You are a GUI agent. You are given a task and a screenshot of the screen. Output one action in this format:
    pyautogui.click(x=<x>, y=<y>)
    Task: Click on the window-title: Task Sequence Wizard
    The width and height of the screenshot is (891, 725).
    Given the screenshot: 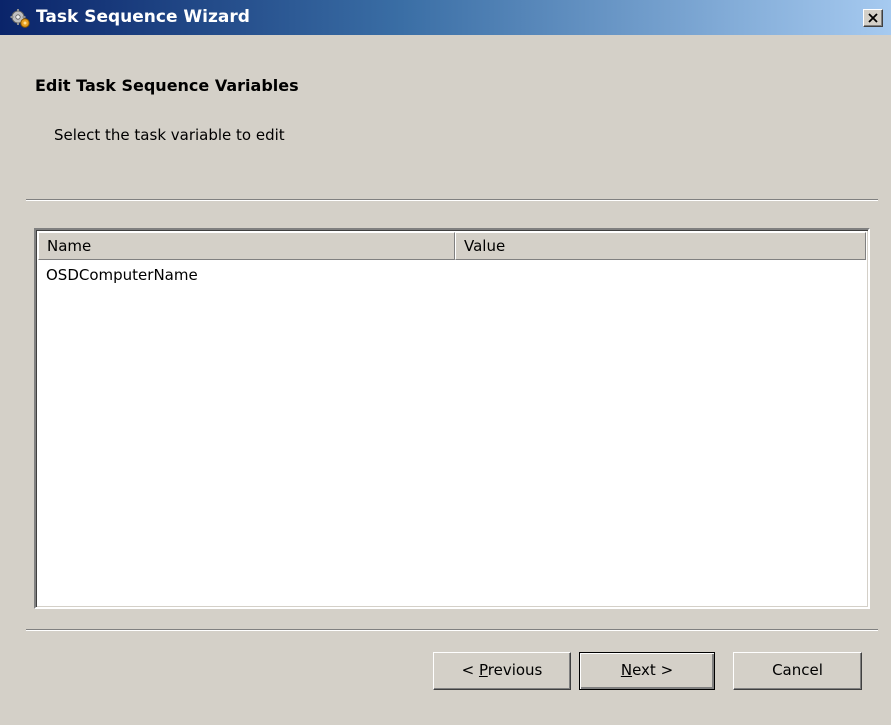 What is the action you would take?
    pyautogui.click(x=143, y=17)
    